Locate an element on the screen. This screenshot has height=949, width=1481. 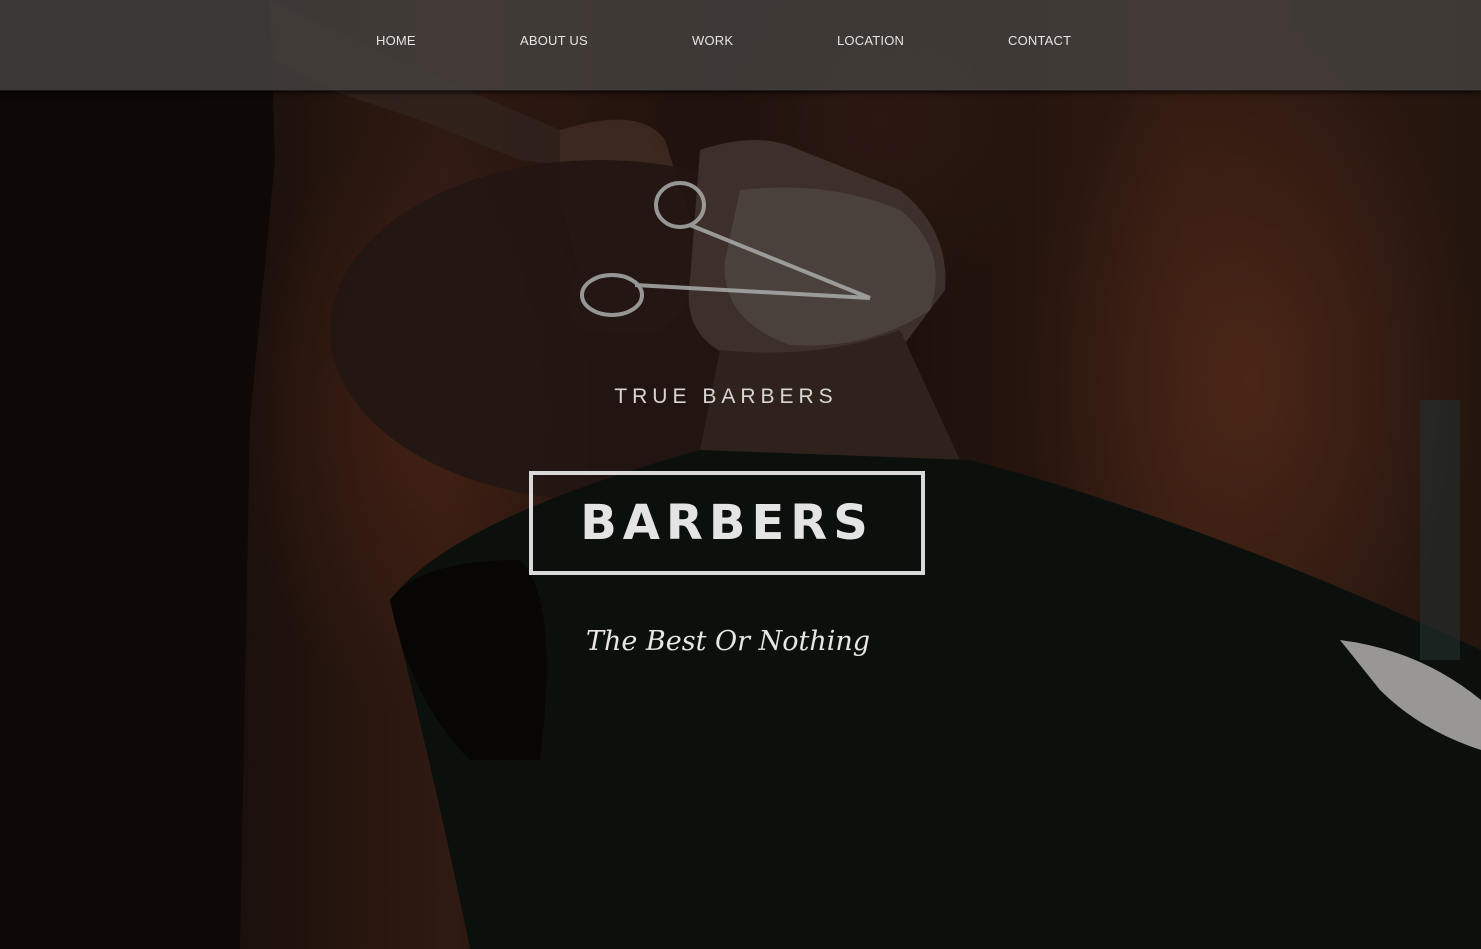
nav-link-work: WORK is located at coordinates (712, 40).